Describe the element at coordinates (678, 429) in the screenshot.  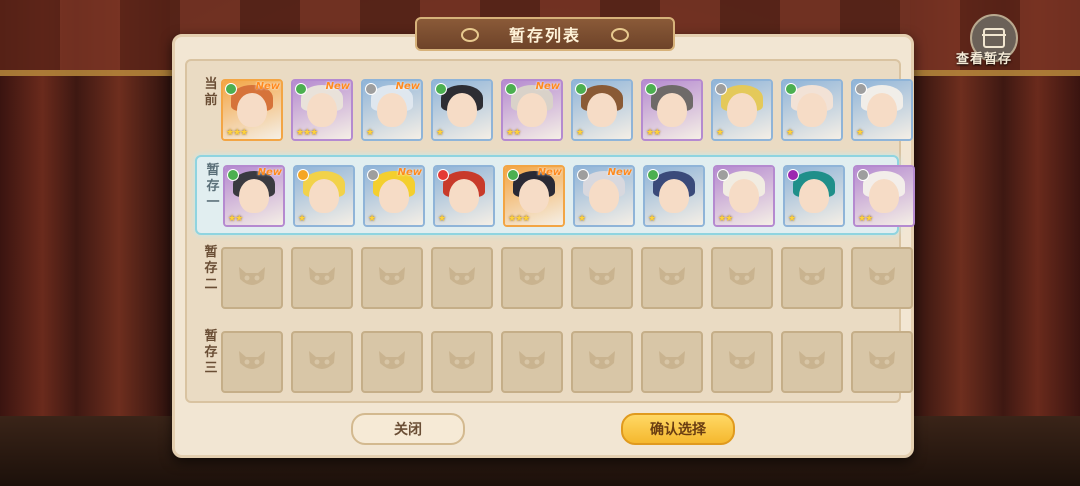
I see `confirm-selection-button: 确认选择` at that location.